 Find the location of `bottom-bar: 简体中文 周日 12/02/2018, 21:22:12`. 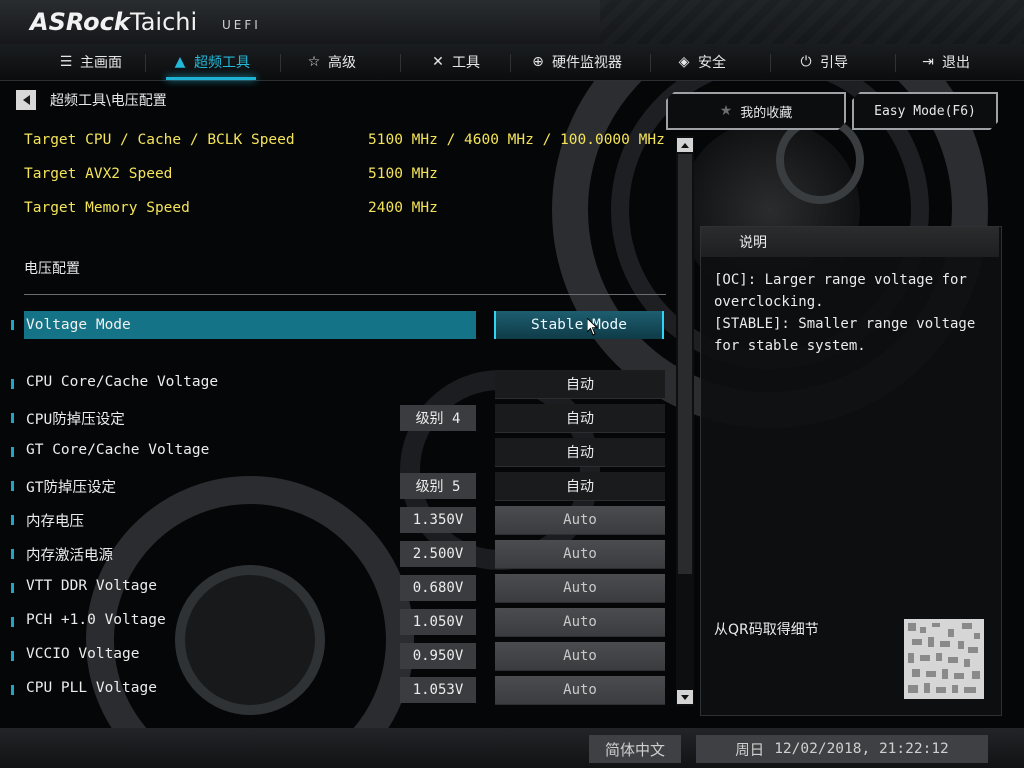

bottom-bar: 简体中文 周日 12/02/2018, 21:22:12 is located at coordinates (512, 748).